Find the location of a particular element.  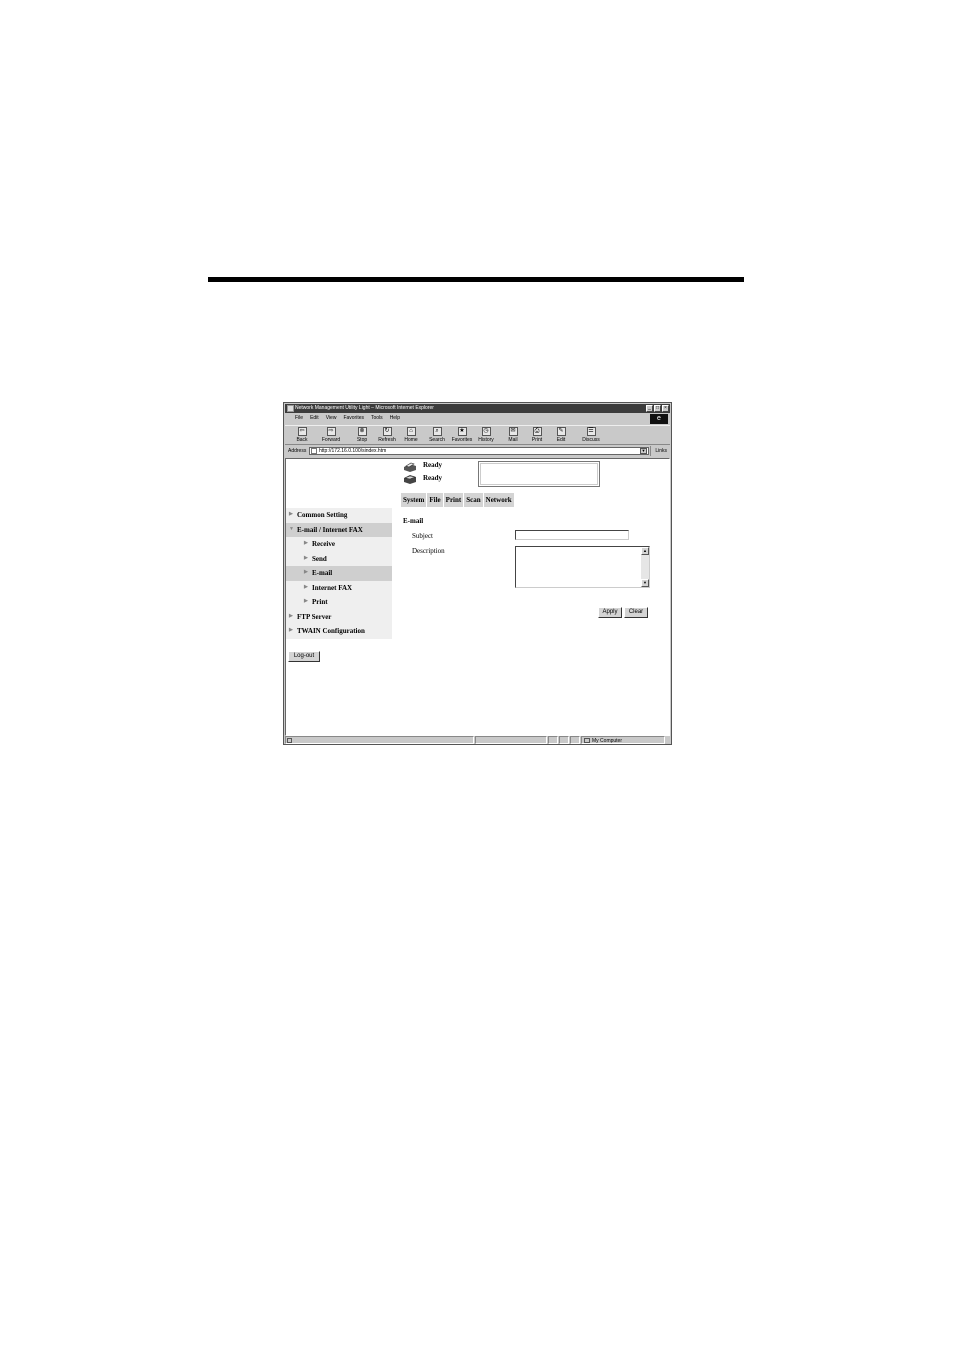

back-button: ⇦ Back is located at coordinates (302, 435).